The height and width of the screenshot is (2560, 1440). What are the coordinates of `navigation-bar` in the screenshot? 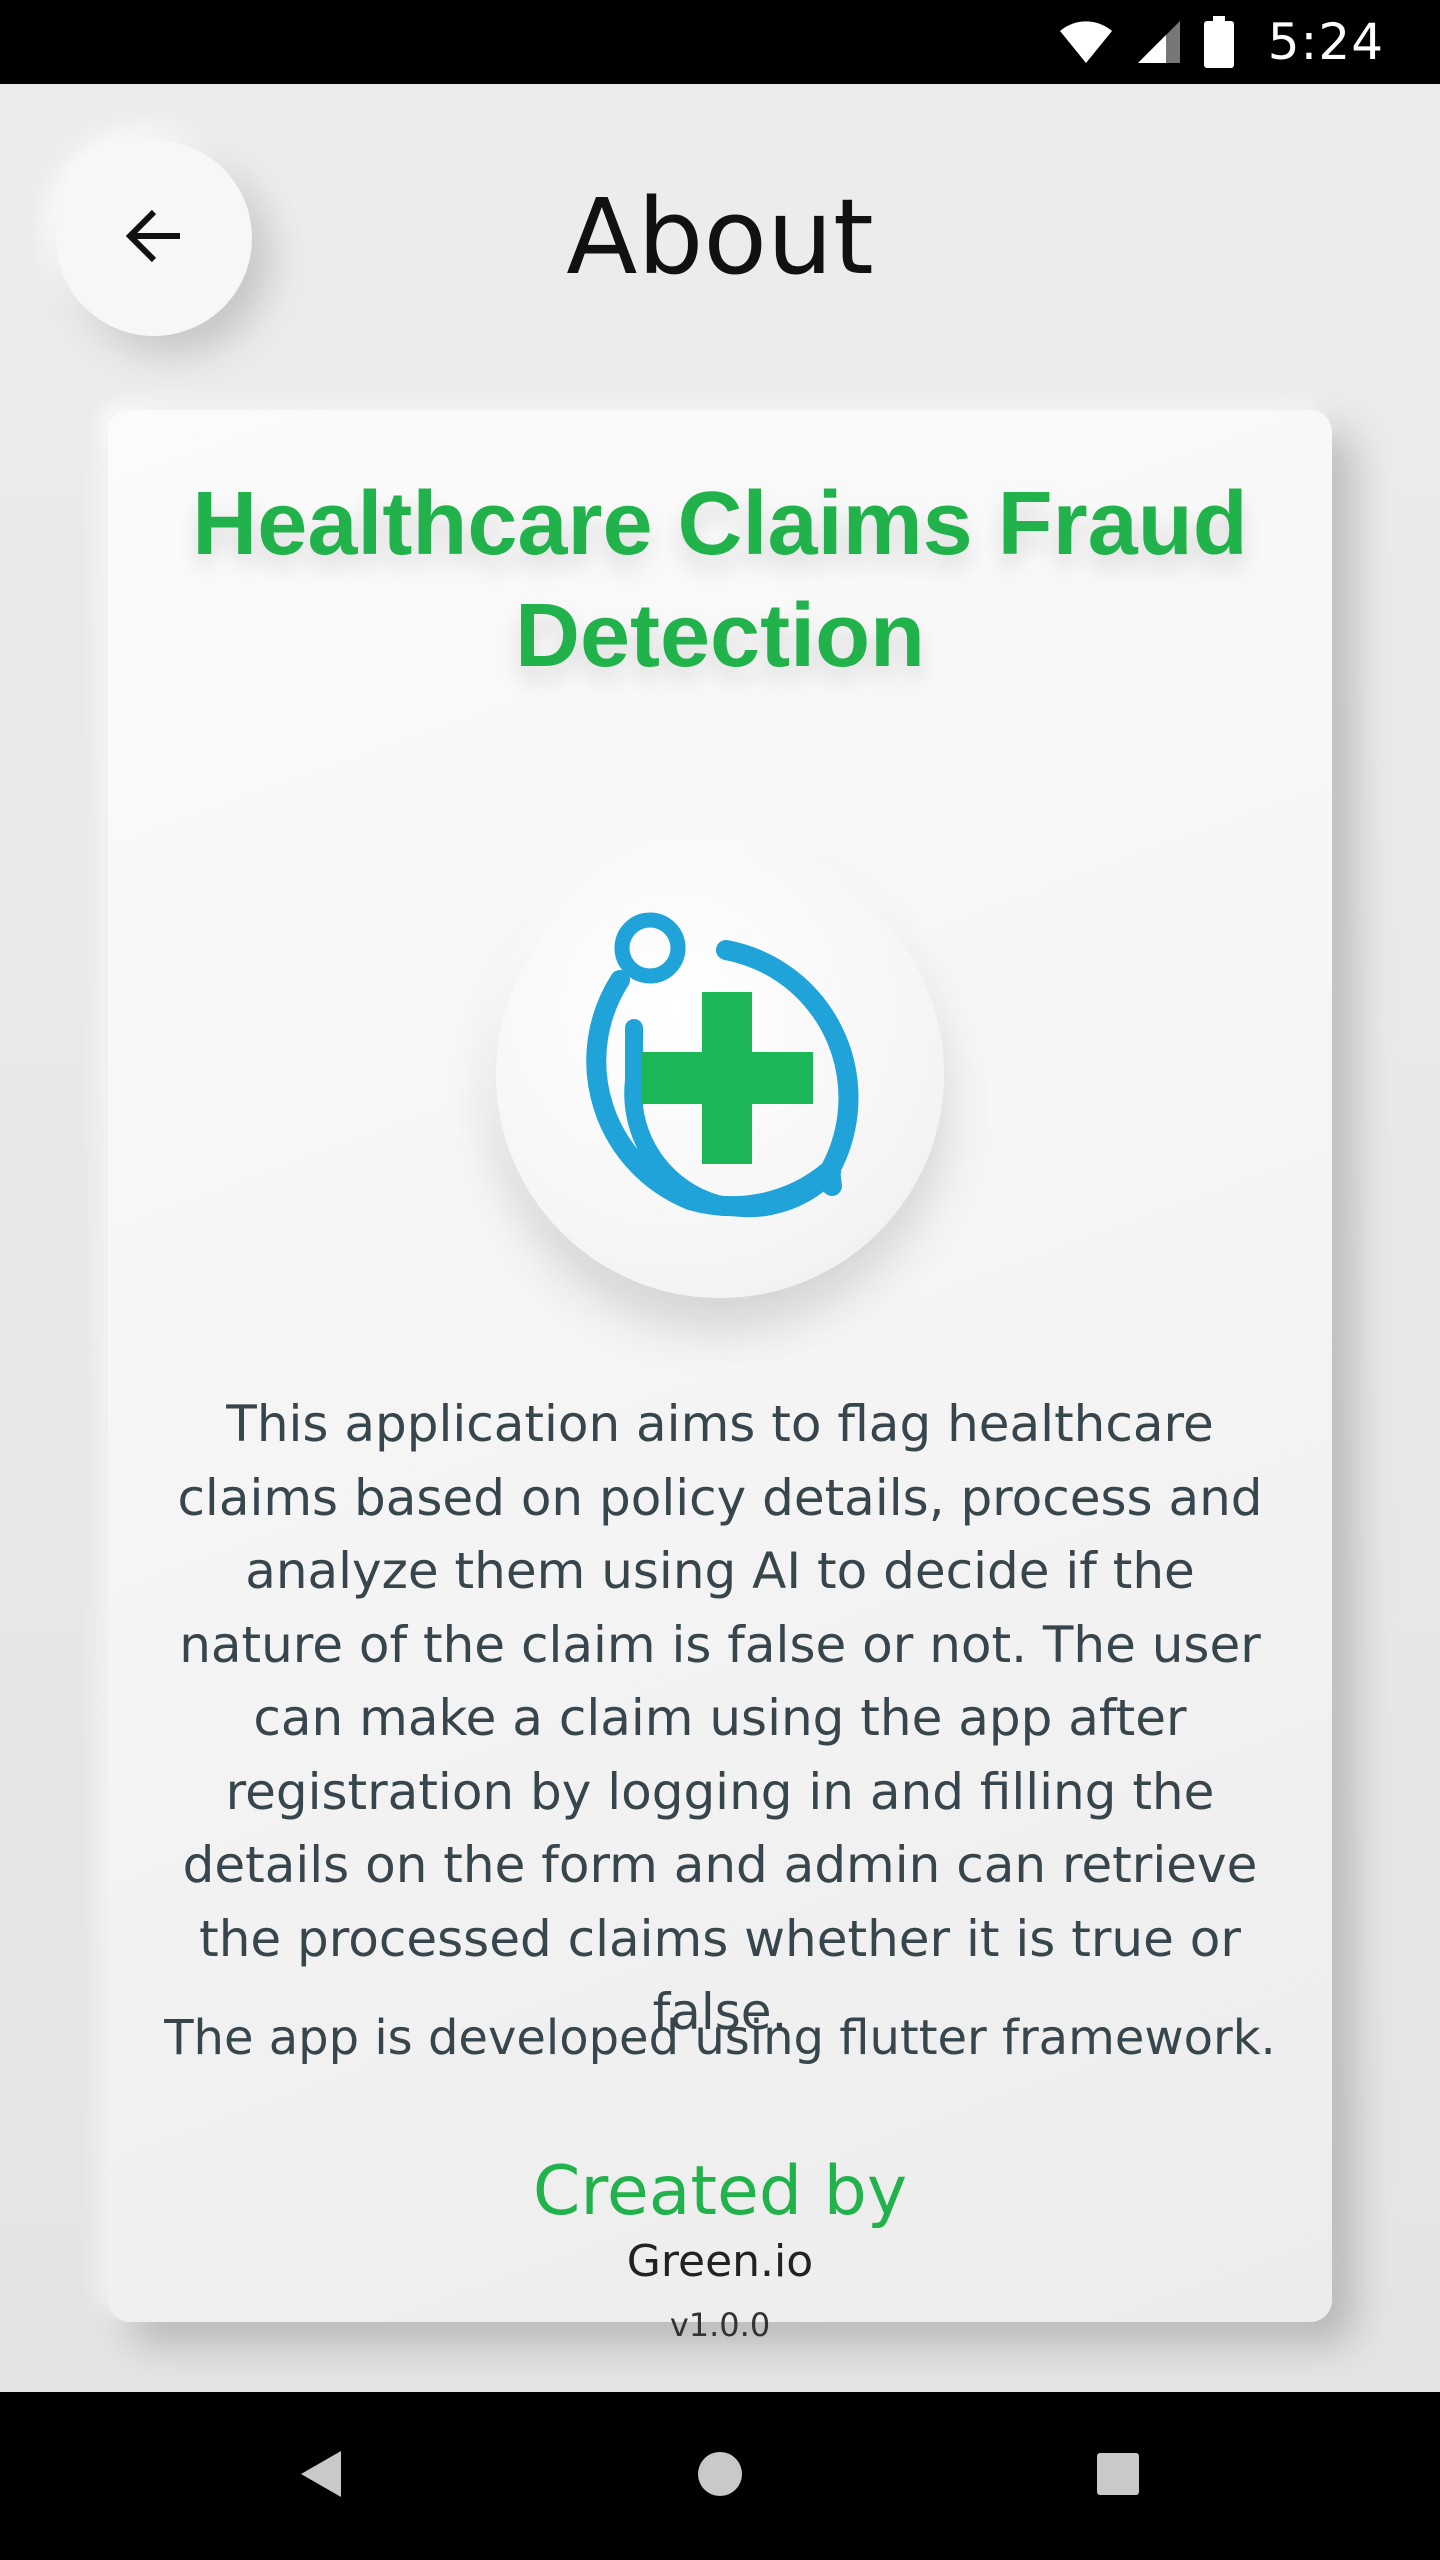 It's located at (720, 2476).